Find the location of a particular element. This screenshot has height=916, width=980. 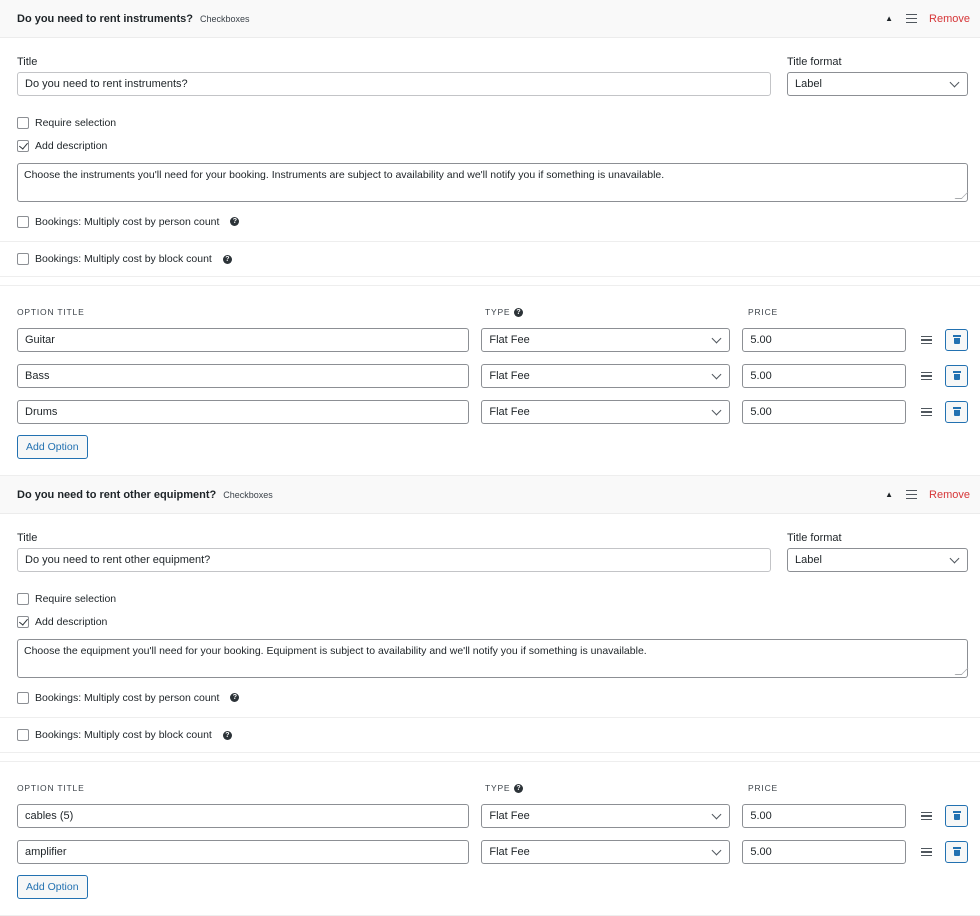

option-title-heading: OPTION TITLE is located at coordinates (51, 312).